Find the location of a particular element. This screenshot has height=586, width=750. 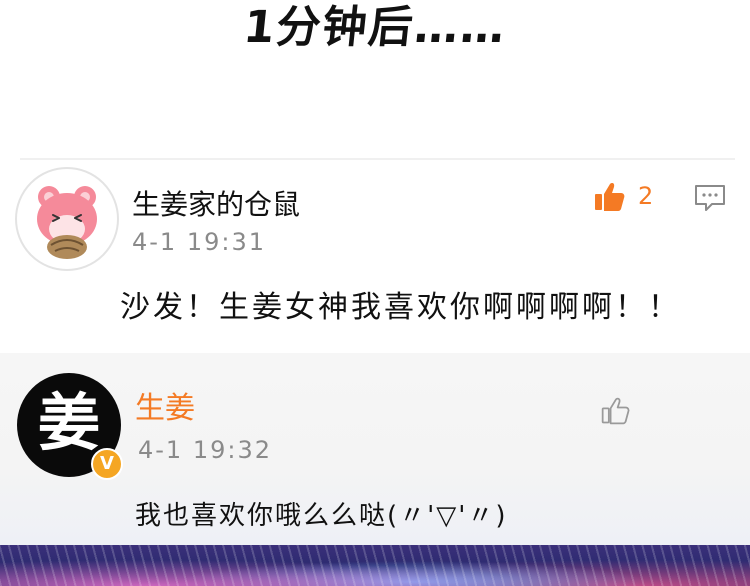

verified-badge-icon: V is located at coordinates (107, 464).